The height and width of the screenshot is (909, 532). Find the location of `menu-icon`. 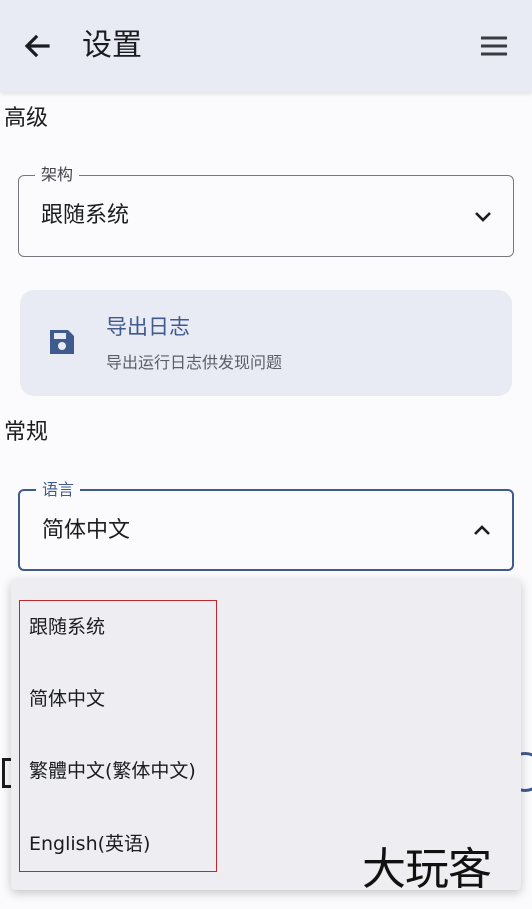

menu-icon is located at coordinates (494, 46).